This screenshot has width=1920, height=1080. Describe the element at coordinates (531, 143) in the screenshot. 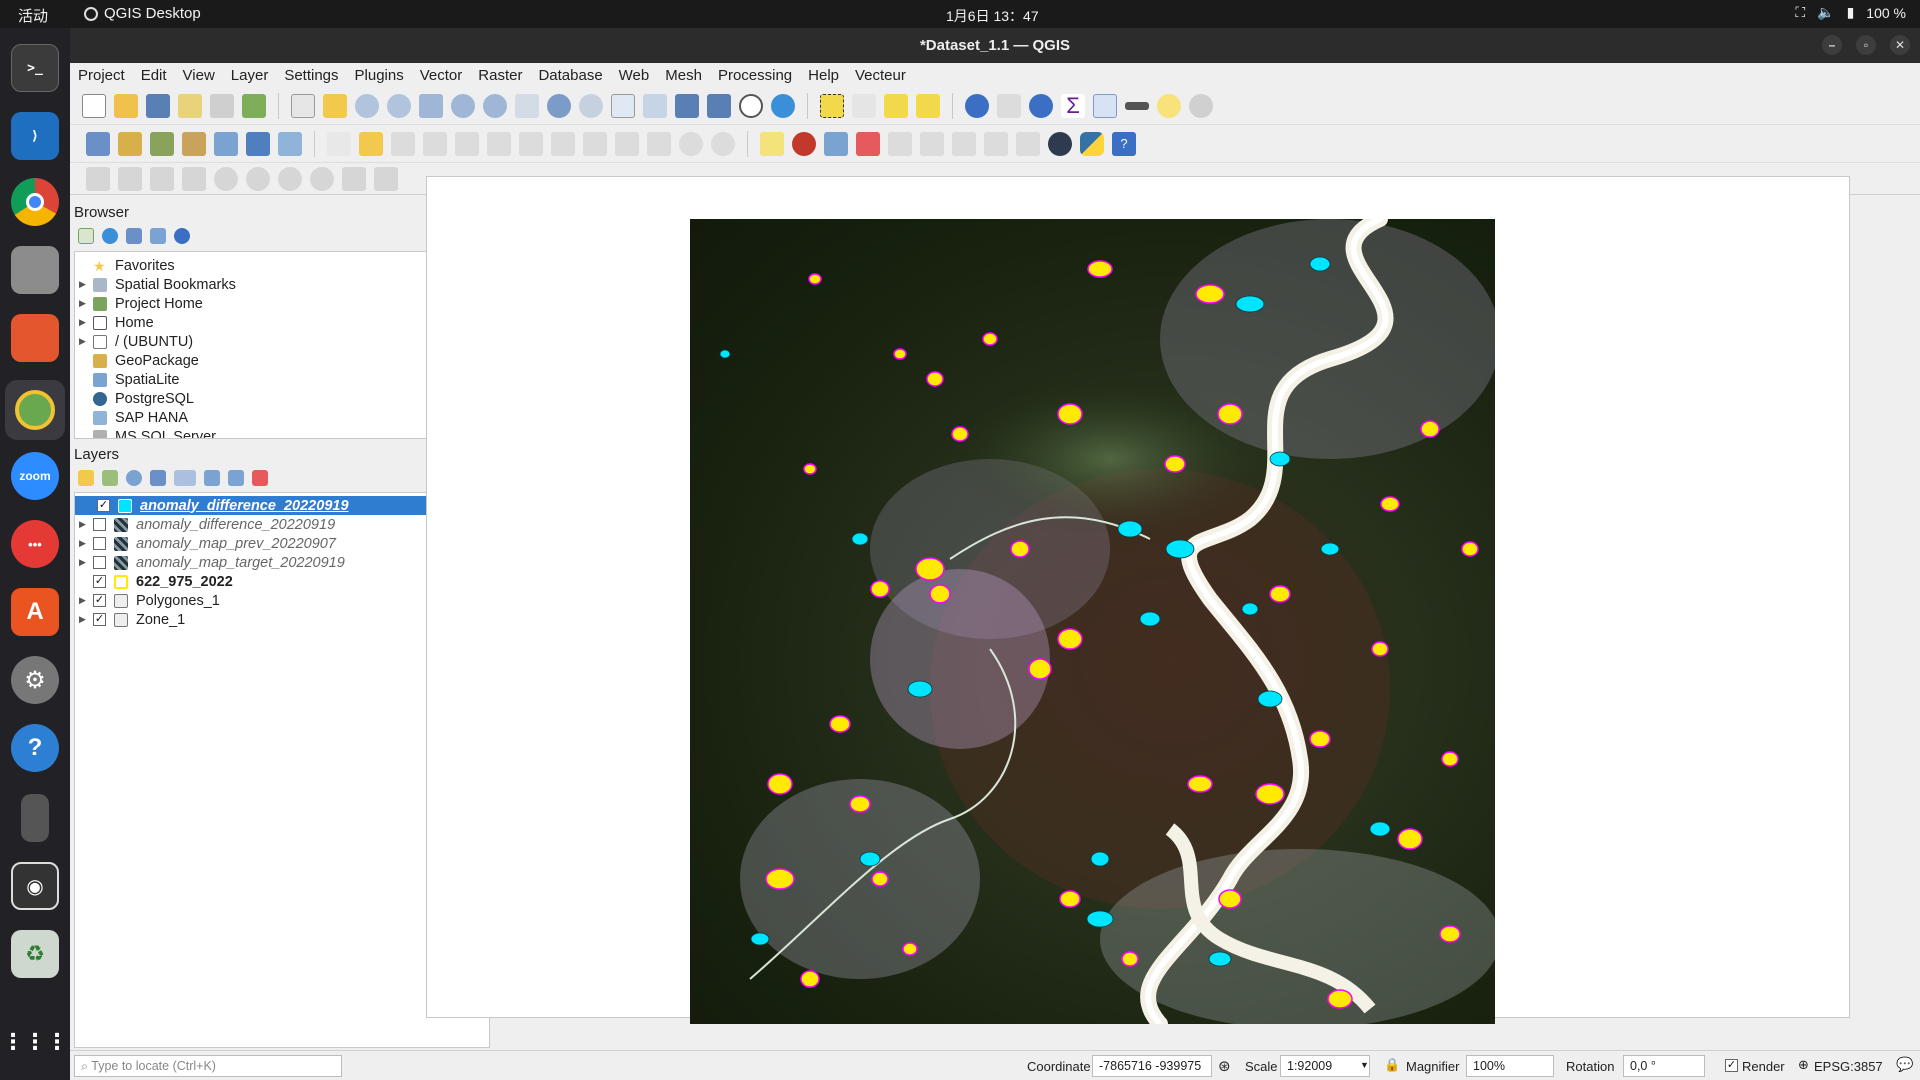

I see `modify-attributes-icon` at that location.